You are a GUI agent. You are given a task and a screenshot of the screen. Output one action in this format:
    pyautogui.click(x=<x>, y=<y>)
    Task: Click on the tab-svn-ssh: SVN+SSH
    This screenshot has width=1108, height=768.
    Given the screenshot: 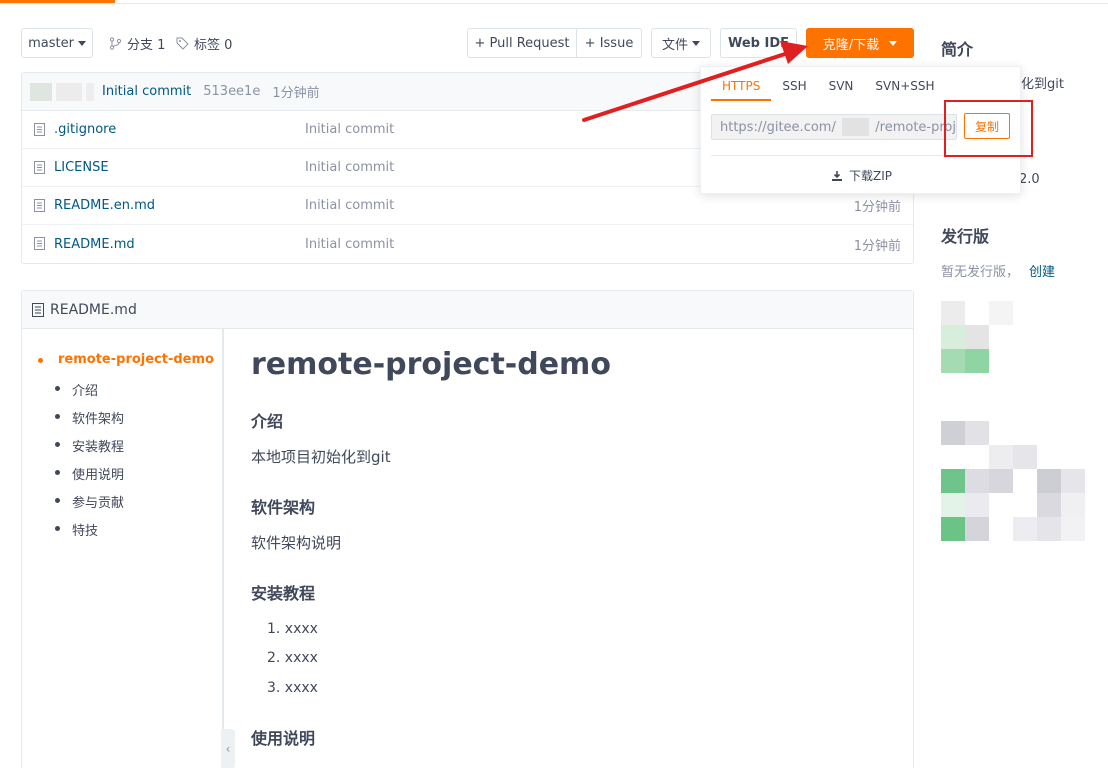 What is the action you would take?
    pyautogui.click(x=904, y=84)
    